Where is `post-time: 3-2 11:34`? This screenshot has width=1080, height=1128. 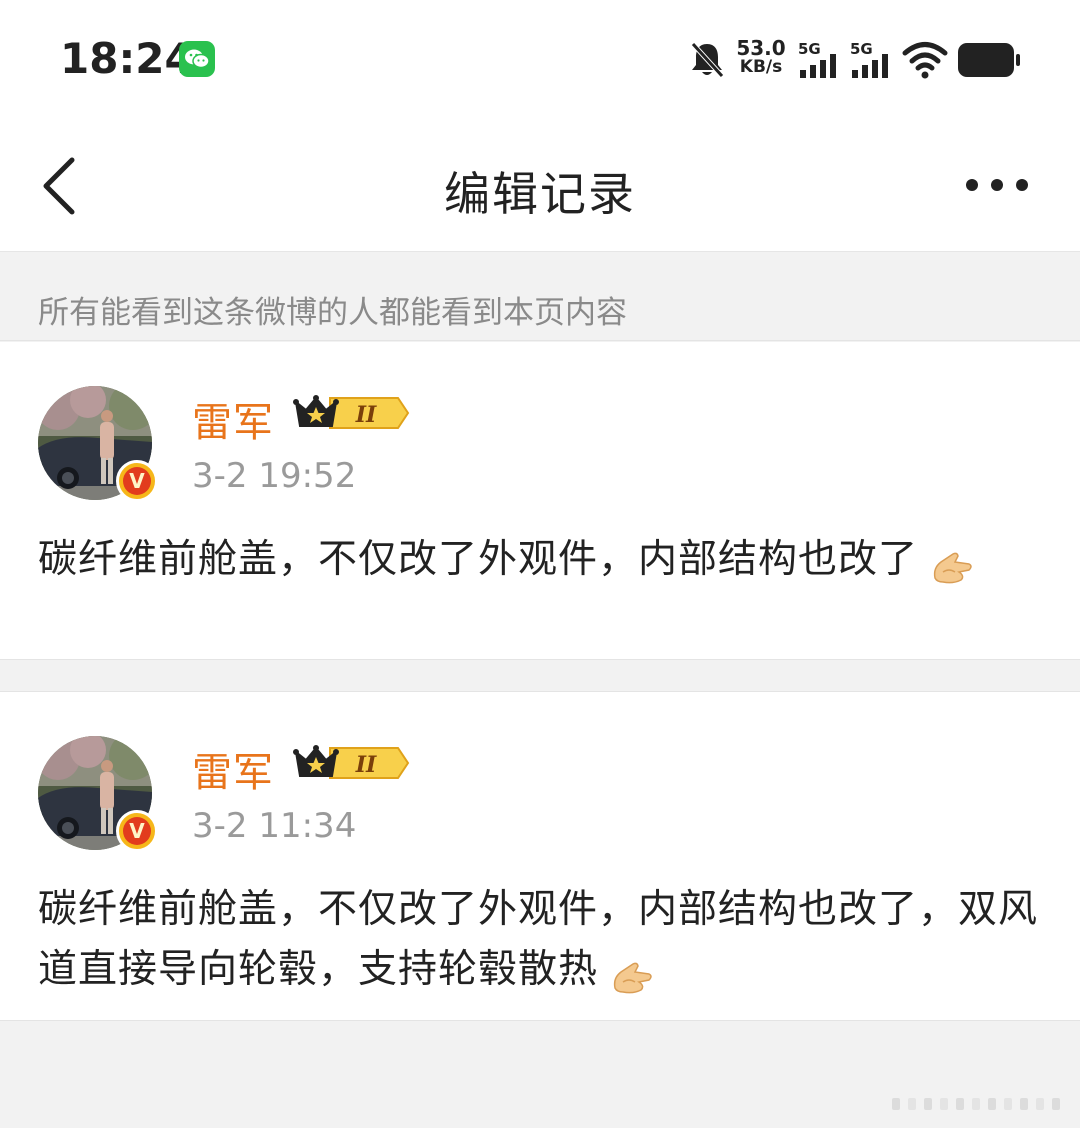
post-time: 3-2 11:34 is located at coordinates (274, 826).